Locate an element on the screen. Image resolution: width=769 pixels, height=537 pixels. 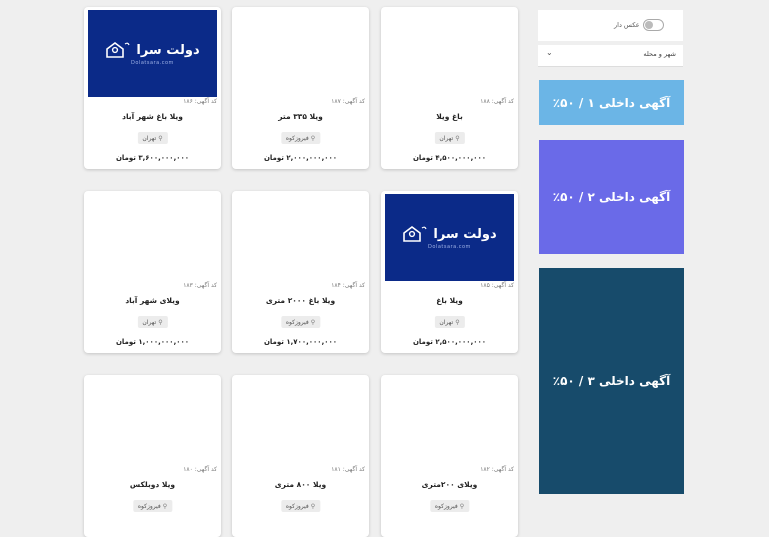
photo-filter-toggle is located at coordinates (653, 25).